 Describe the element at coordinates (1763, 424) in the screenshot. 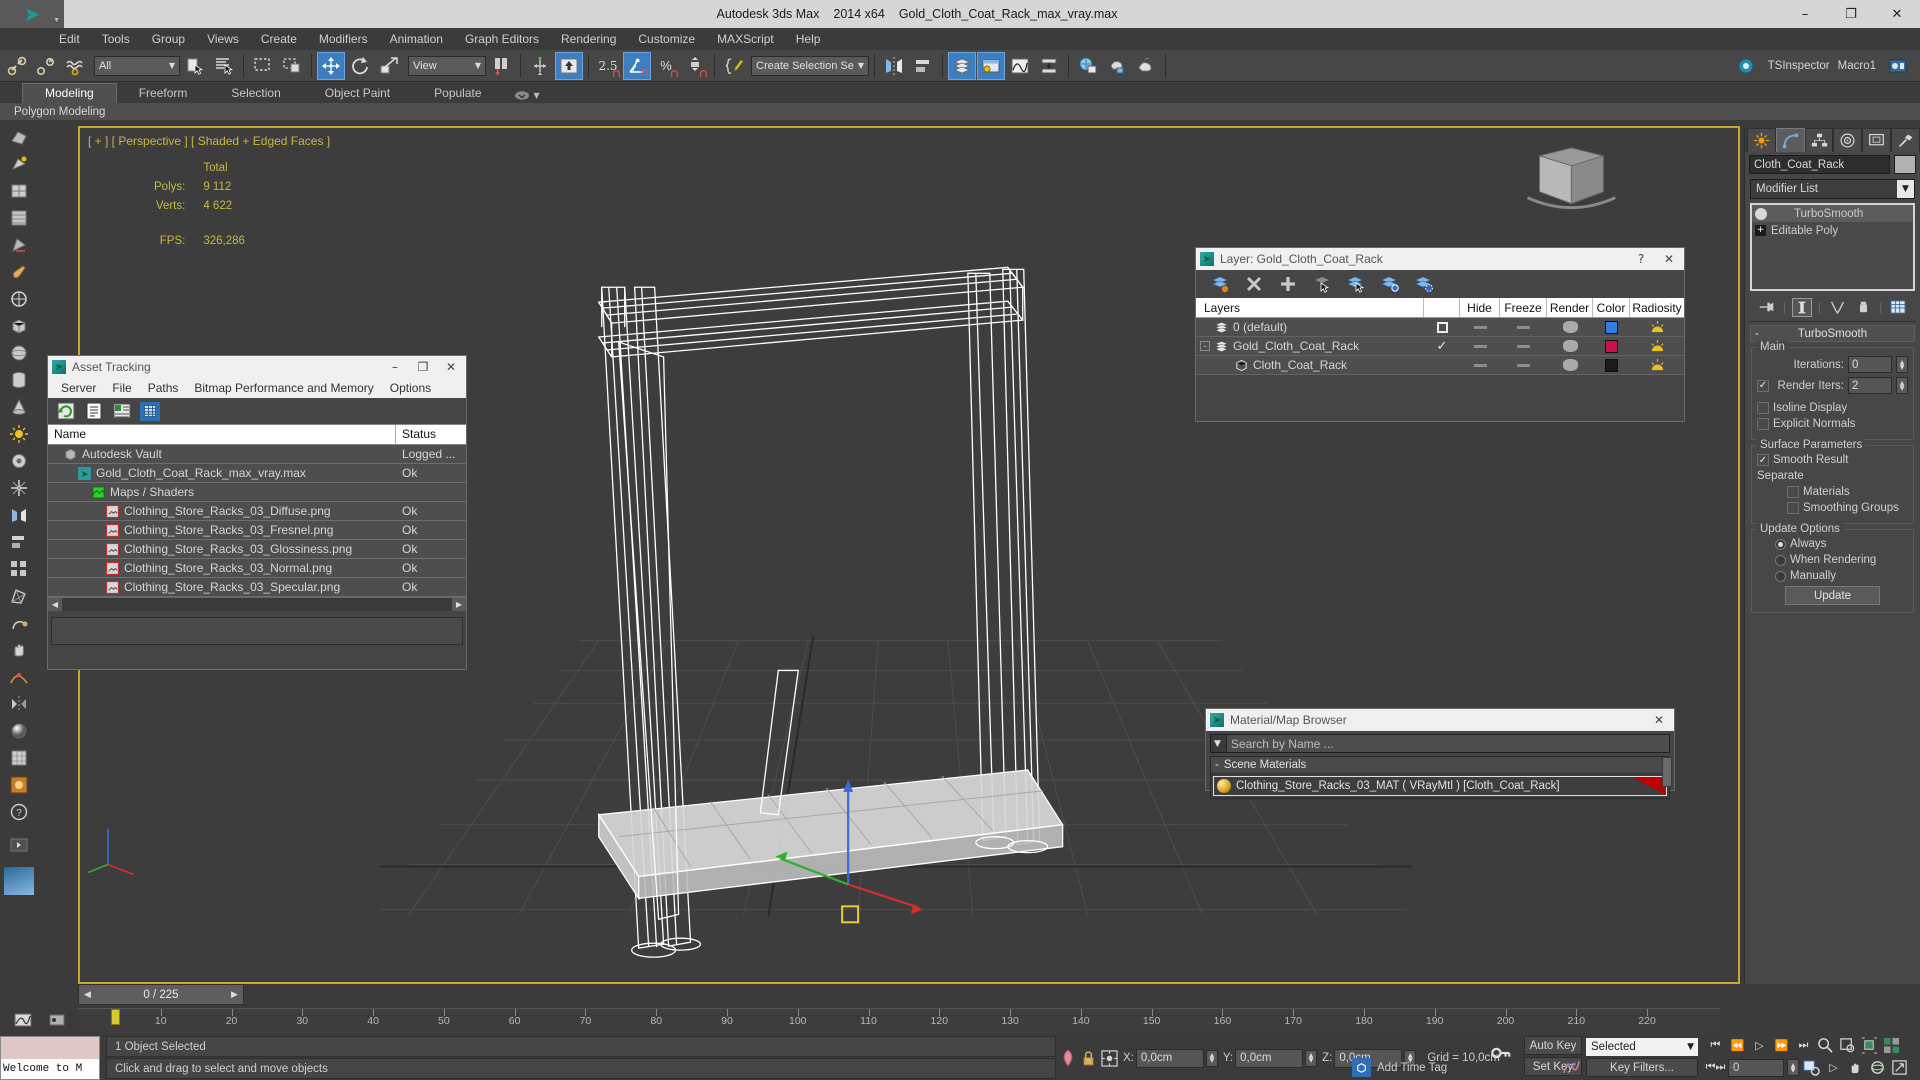

I see `explicit-normals-check` at that location.